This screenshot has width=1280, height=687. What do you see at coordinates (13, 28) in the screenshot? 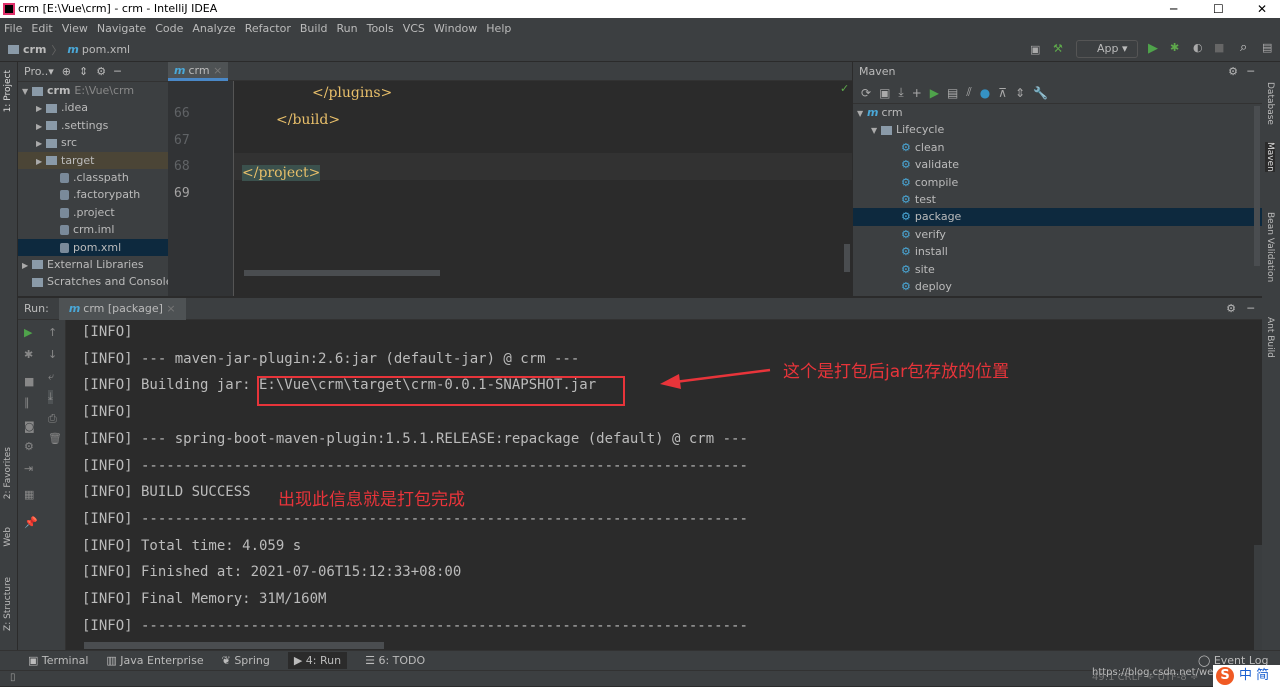
I see `menu-file: File` at bounding box center [13, 28].